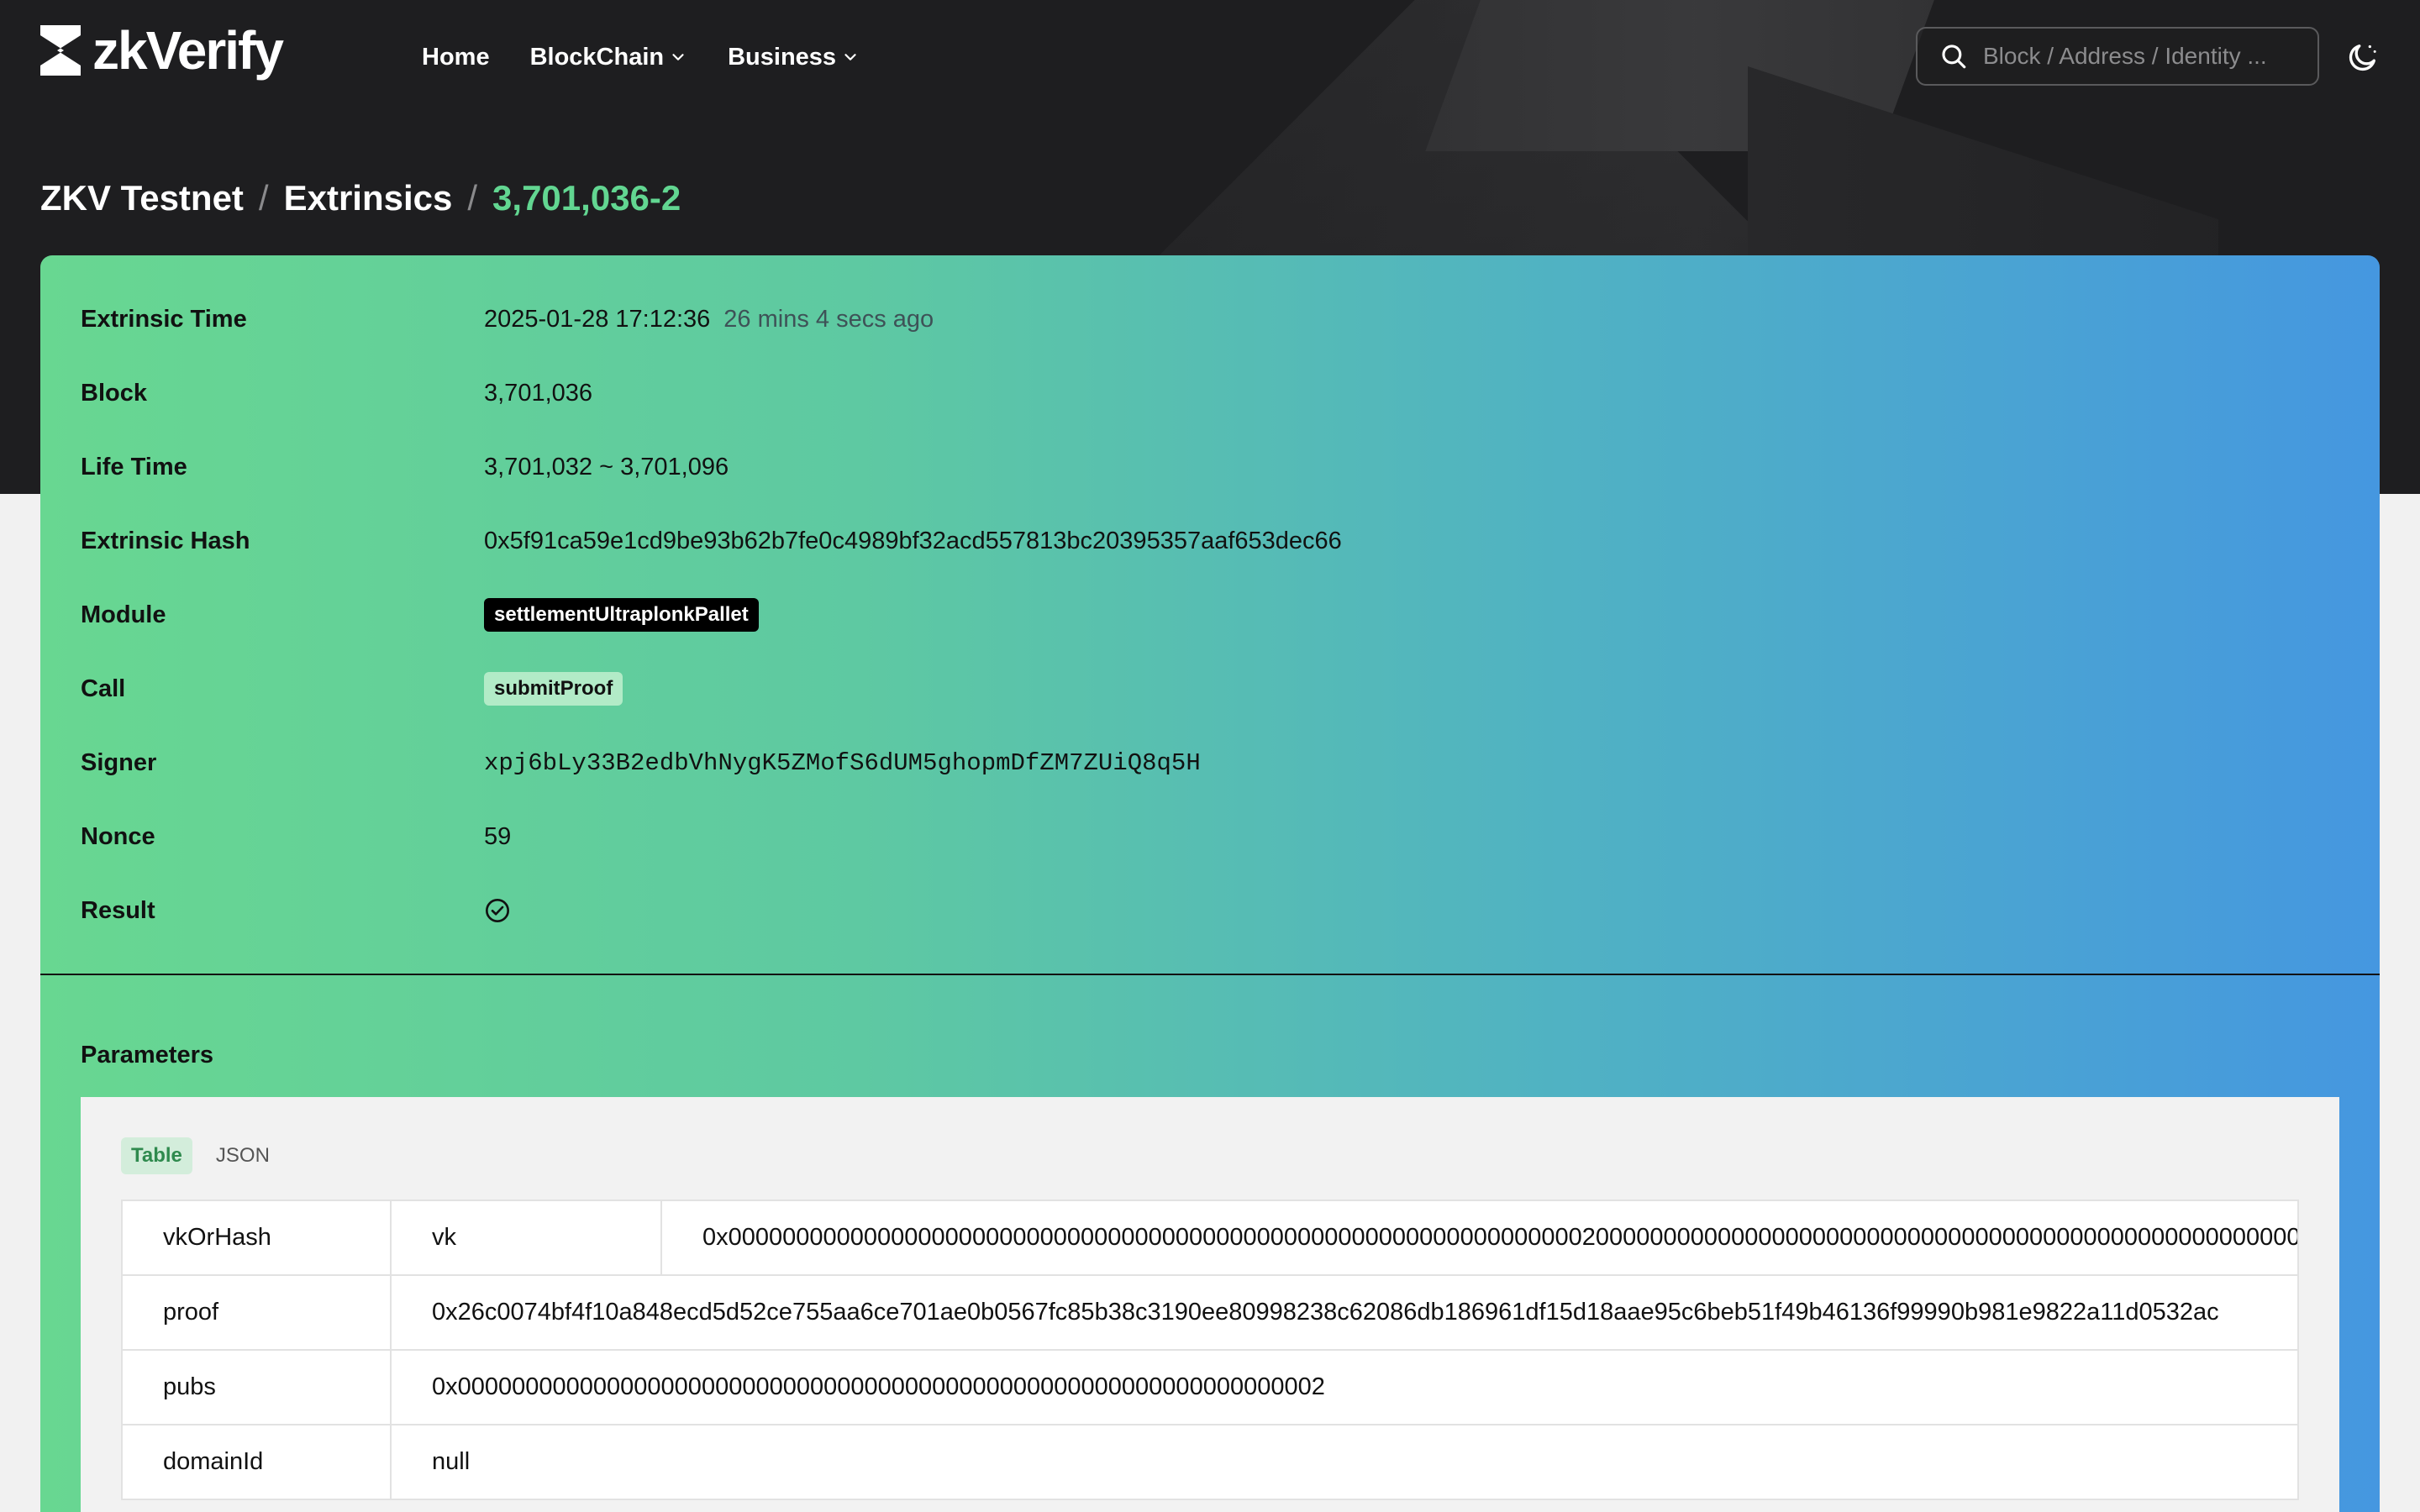  I want to click on breadcrumb: ZKV Testnet / Extrinsics / 3,701,036-2, so click(360, 198).